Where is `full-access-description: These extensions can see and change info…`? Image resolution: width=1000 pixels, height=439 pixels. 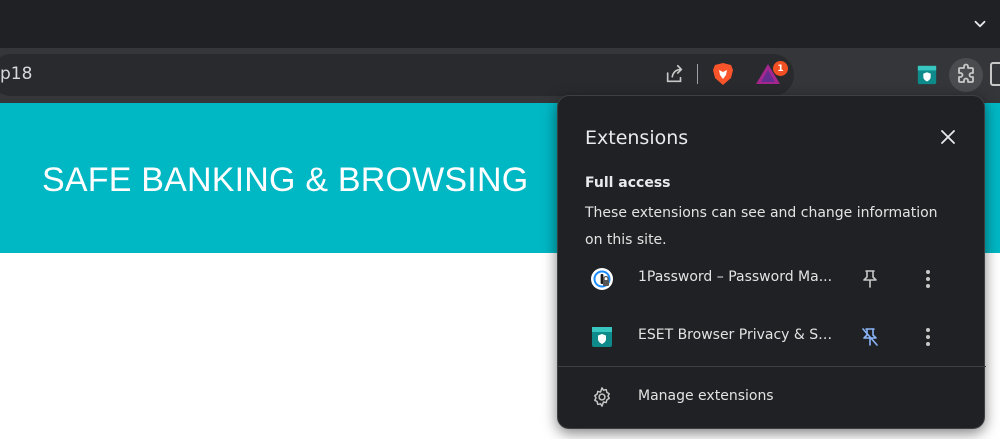
full-access-description: These extensions can see and change info… is located at coordinates (761, 226).